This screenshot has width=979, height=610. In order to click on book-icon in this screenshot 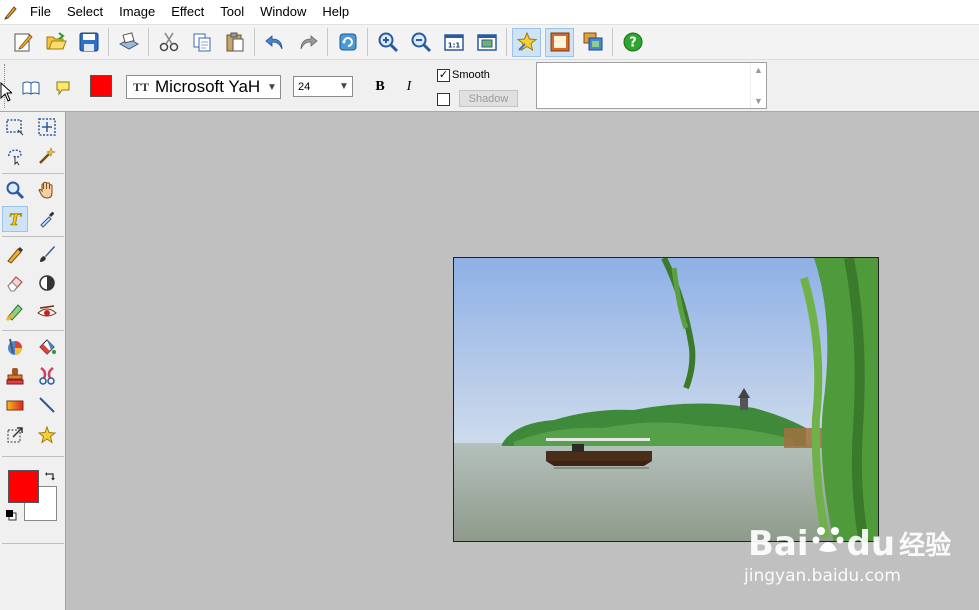, I will do `click(31, 88)`.